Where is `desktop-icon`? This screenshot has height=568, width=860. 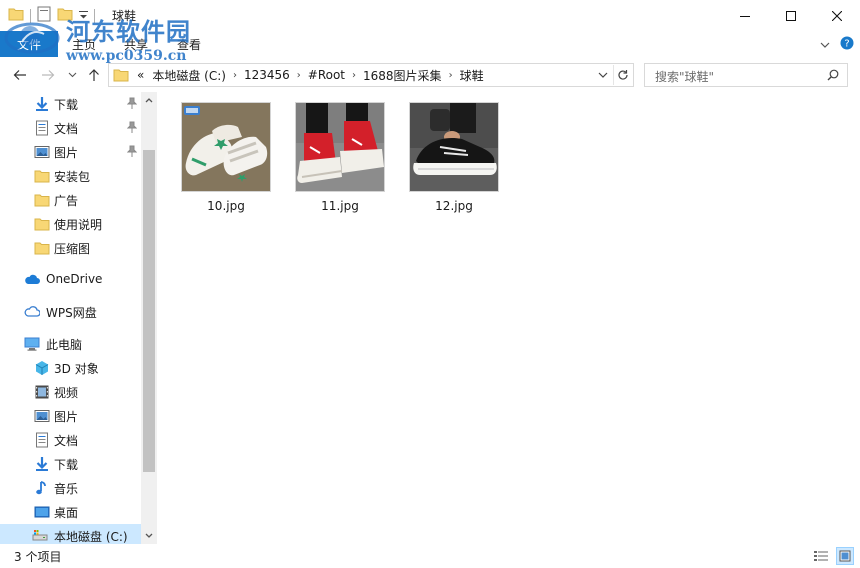
desktop-icon is located at coordinates (42, 512).